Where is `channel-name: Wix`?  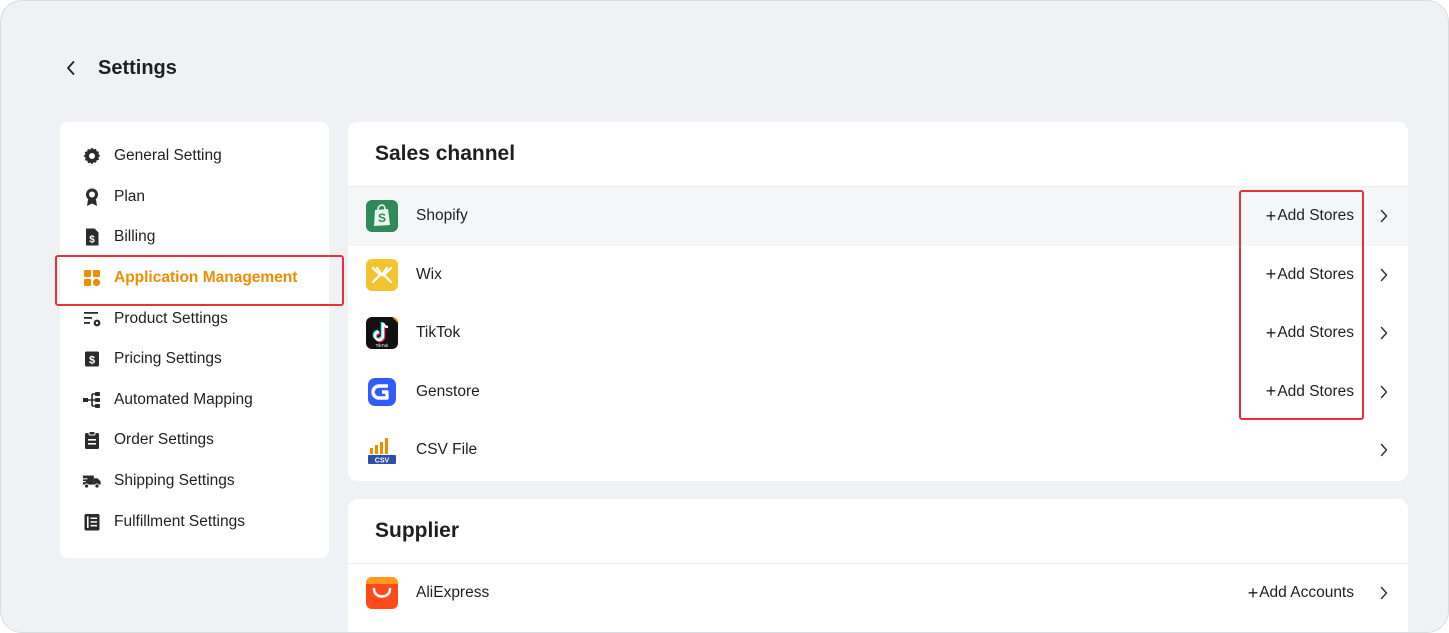
channel-name: Wix is located at coordinates (429, 274).